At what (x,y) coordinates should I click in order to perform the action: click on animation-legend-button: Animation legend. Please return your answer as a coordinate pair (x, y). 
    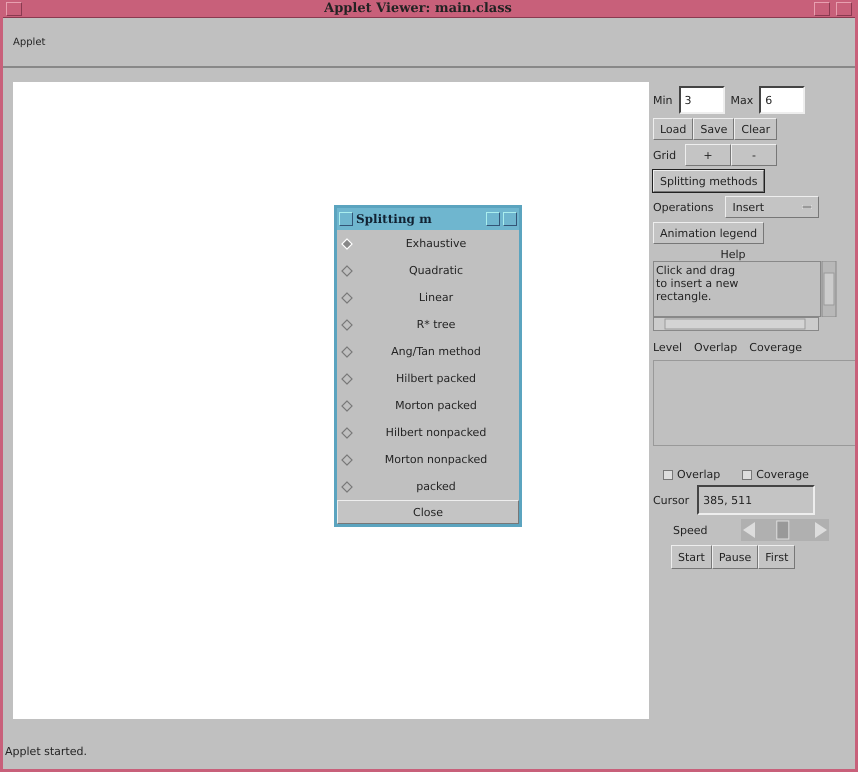
    Looking at the image, I should click on (708, 233).